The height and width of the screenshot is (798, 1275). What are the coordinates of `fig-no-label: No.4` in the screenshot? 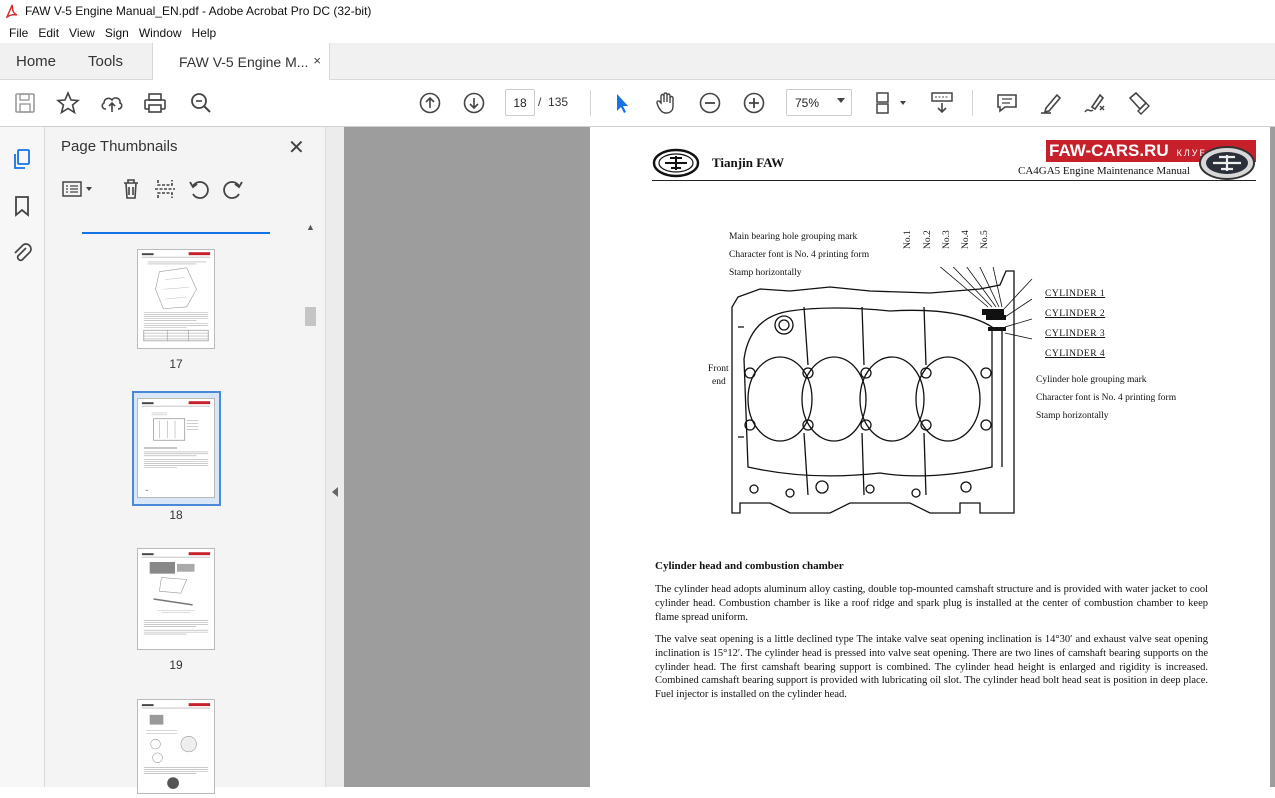 It's located at (966, 239).